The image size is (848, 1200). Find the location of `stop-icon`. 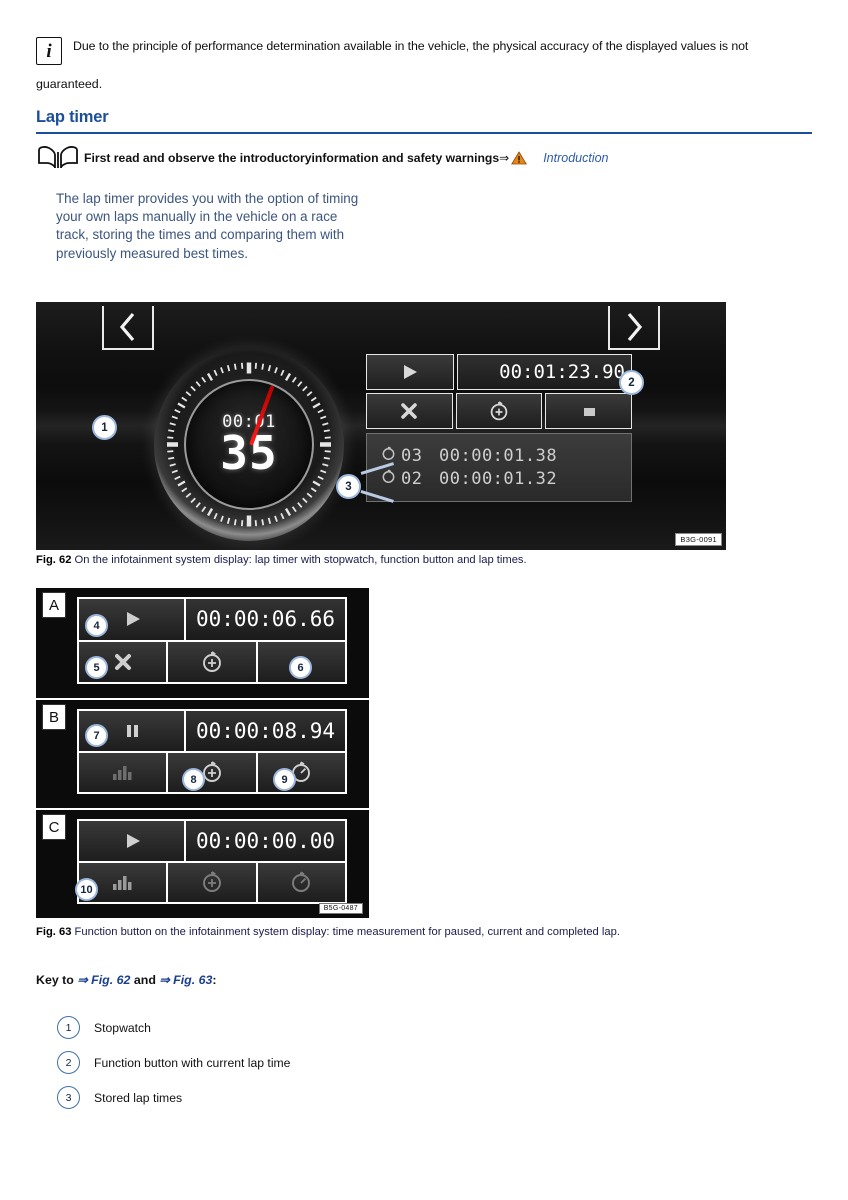

stop-icon is located at coordinates (589, 412).